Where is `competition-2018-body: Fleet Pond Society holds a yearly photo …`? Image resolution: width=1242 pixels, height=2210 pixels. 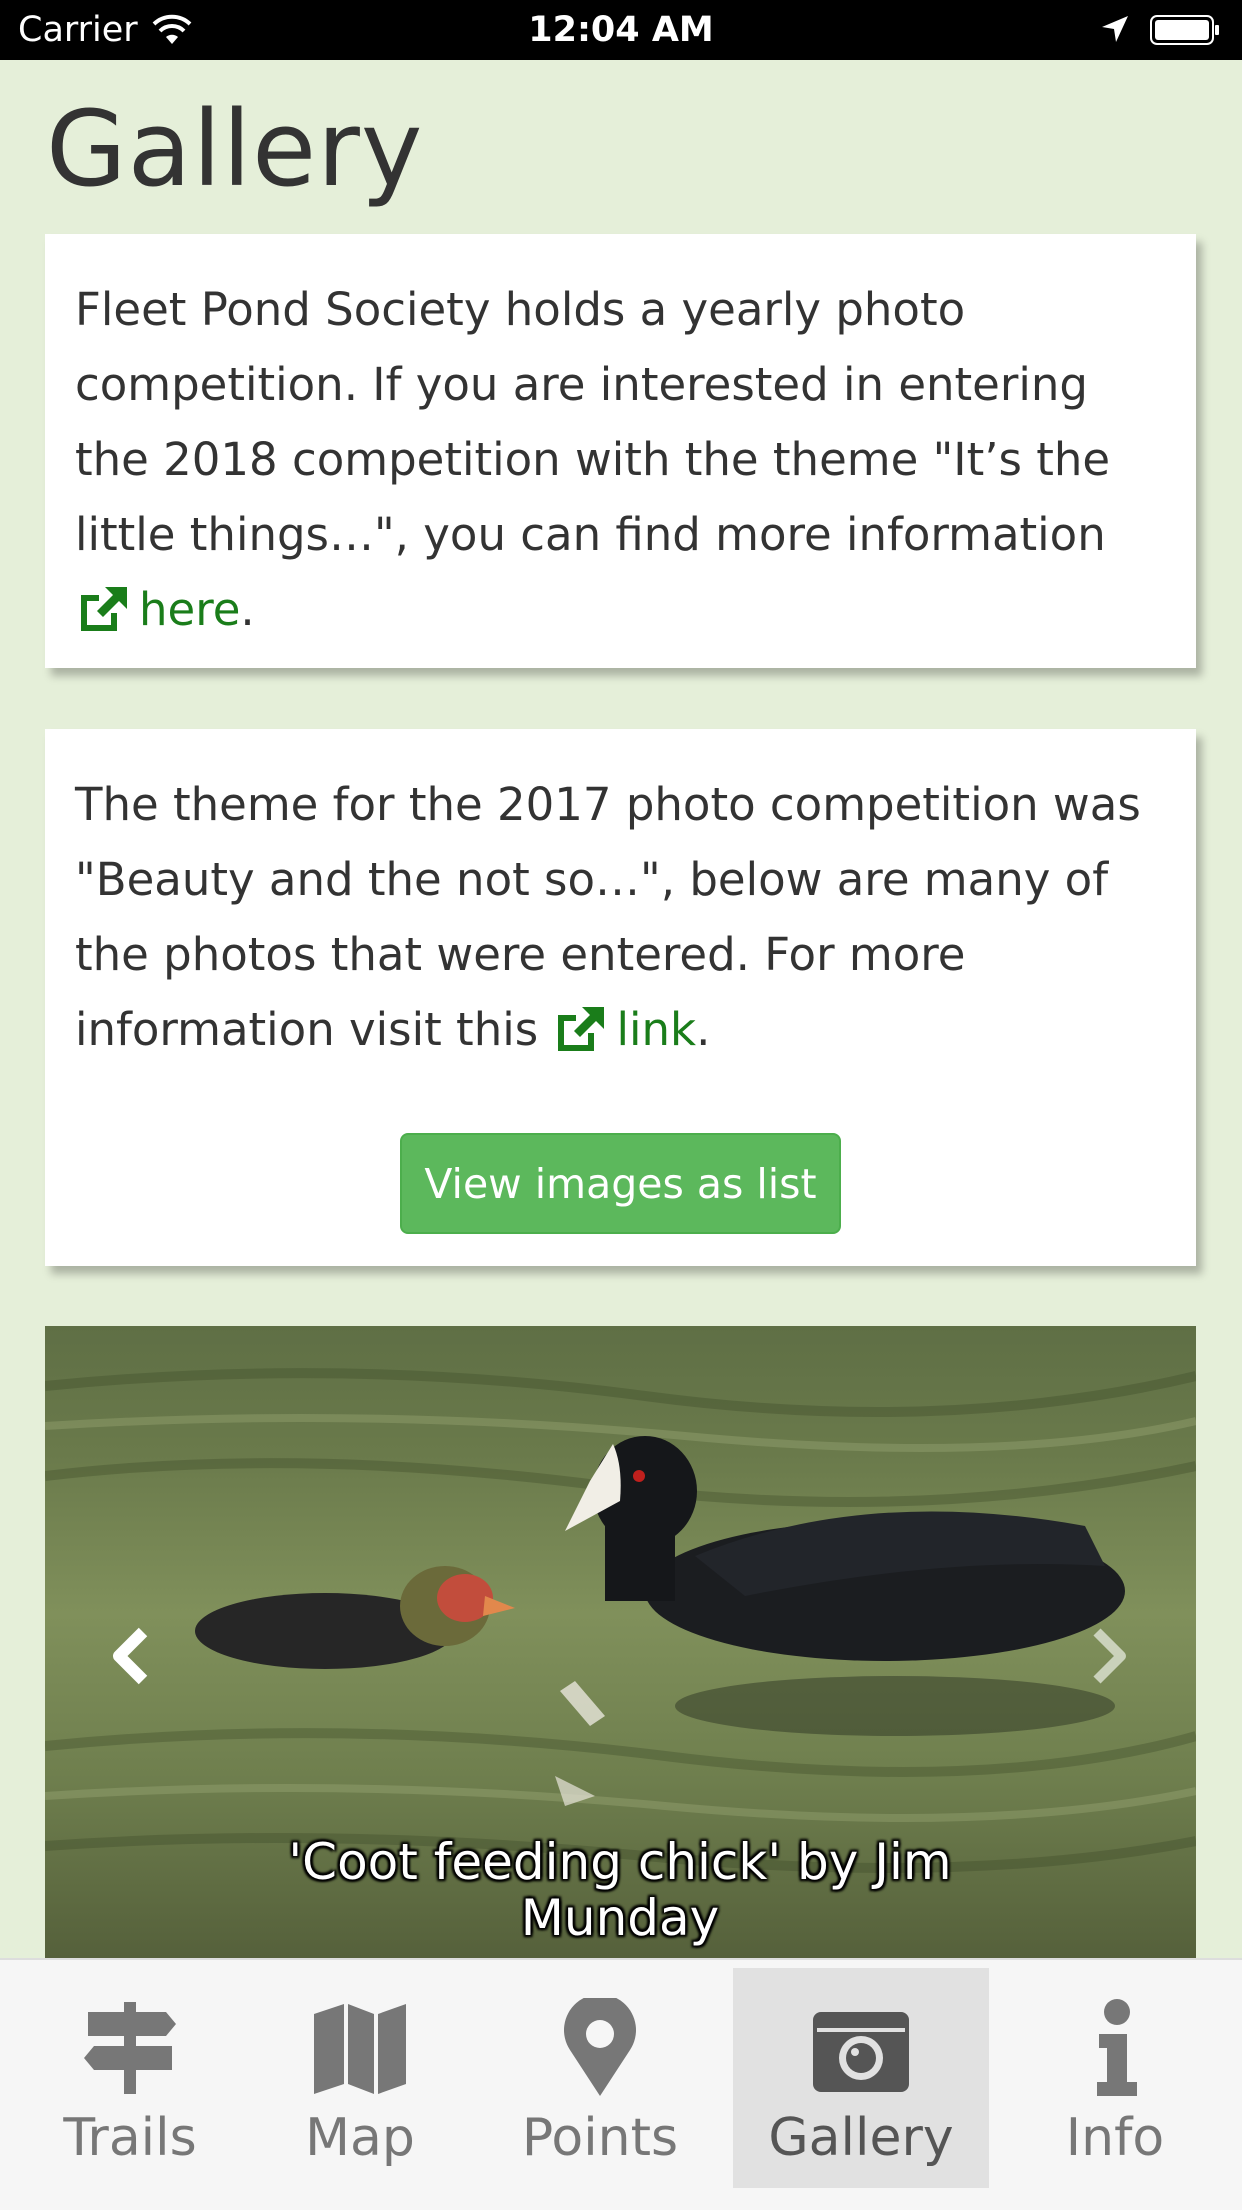 competition-2018-body: Fleet Pond Society holds a yearly photo … is located at coordinates (593, 422).